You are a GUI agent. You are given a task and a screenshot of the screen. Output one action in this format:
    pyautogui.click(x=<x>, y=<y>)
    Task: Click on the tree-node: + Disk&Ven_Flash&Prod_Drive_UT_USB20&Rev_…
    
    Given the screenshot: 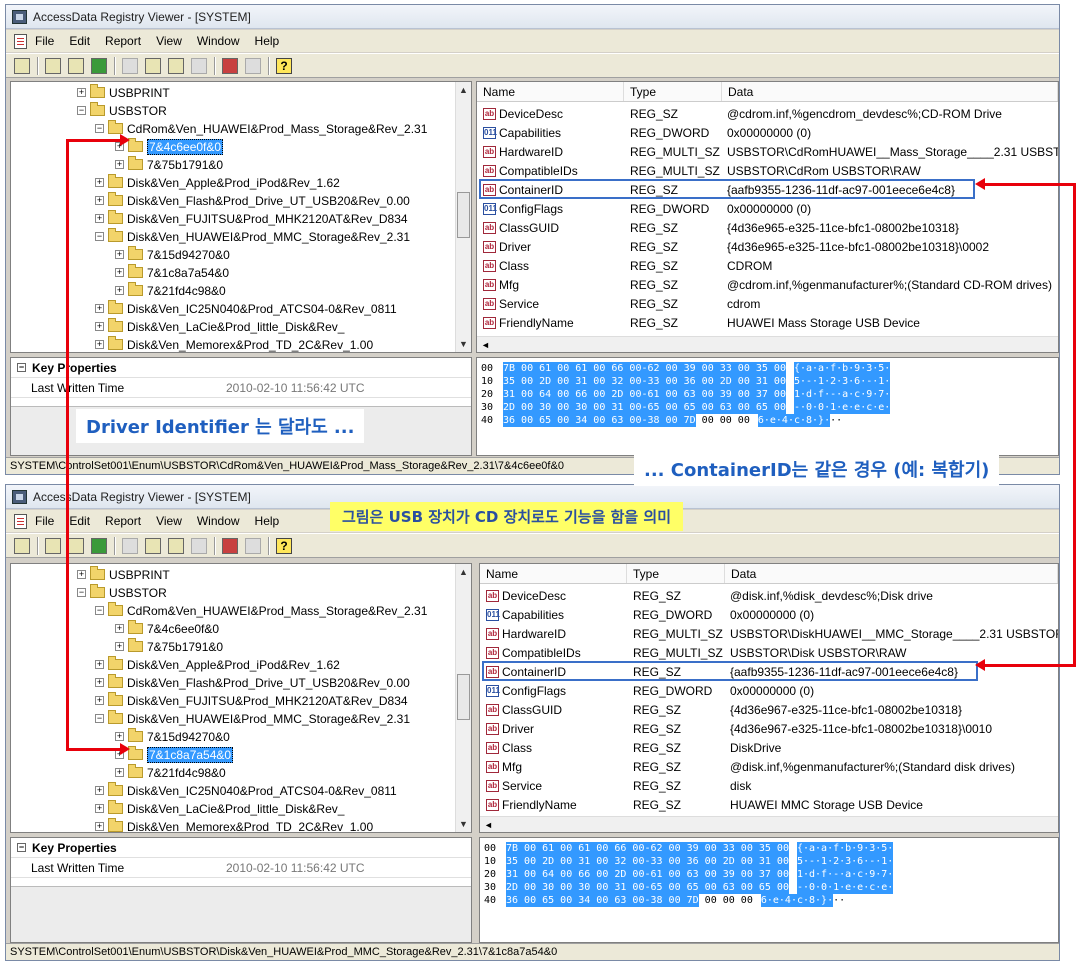 What is the action you would take?
    pyautogui.click(x=252, y=682)
    